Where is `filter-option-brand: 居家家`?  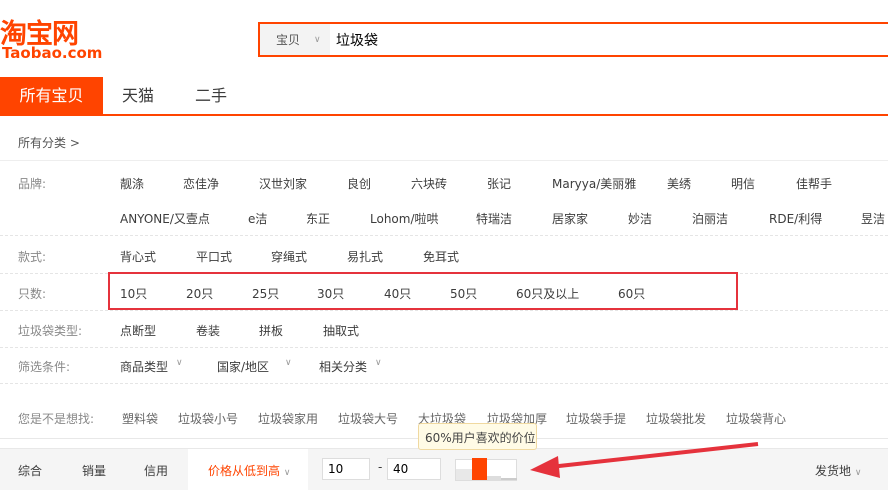
filter-option-brand: 居家家 is located at coordinates (570, 218).